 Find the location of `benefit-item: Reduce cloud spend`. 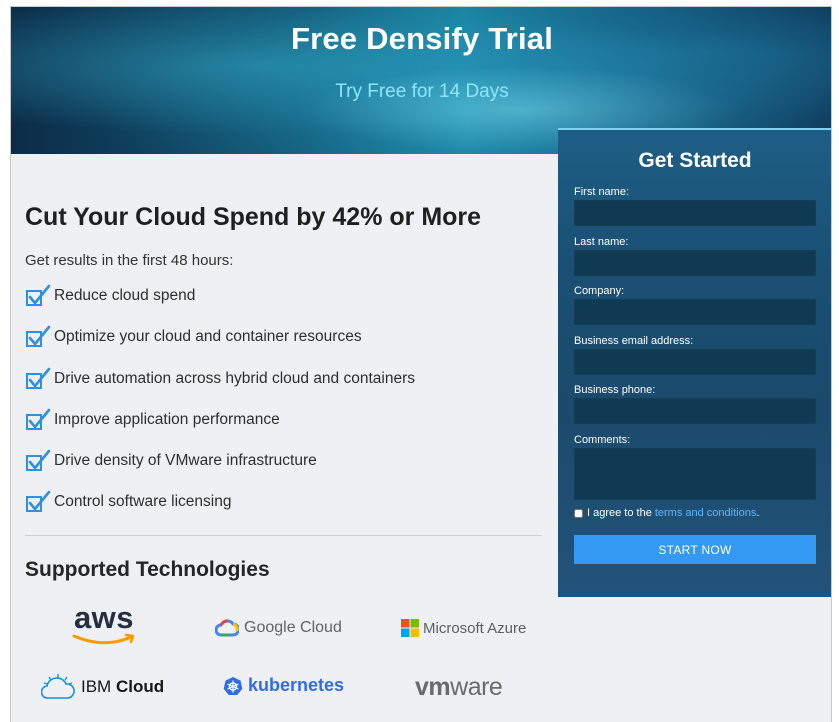

benefit-item: Reduce cloud spend is located at coordinates (285, 303).